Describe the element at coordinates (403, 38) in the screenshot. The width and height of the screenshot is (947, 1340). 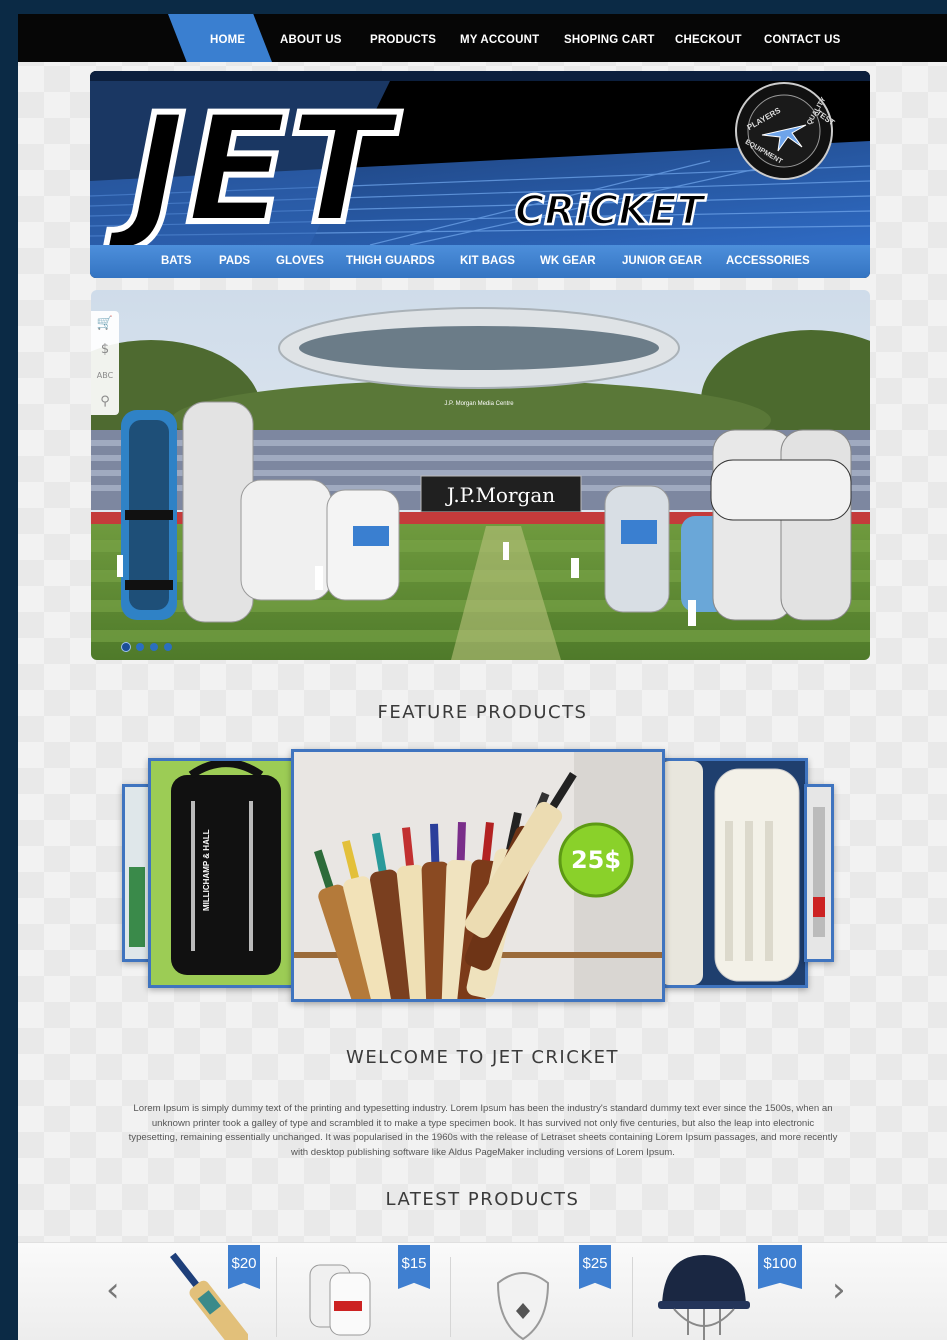
I see `nav-products: PRODUCTS` at that location.